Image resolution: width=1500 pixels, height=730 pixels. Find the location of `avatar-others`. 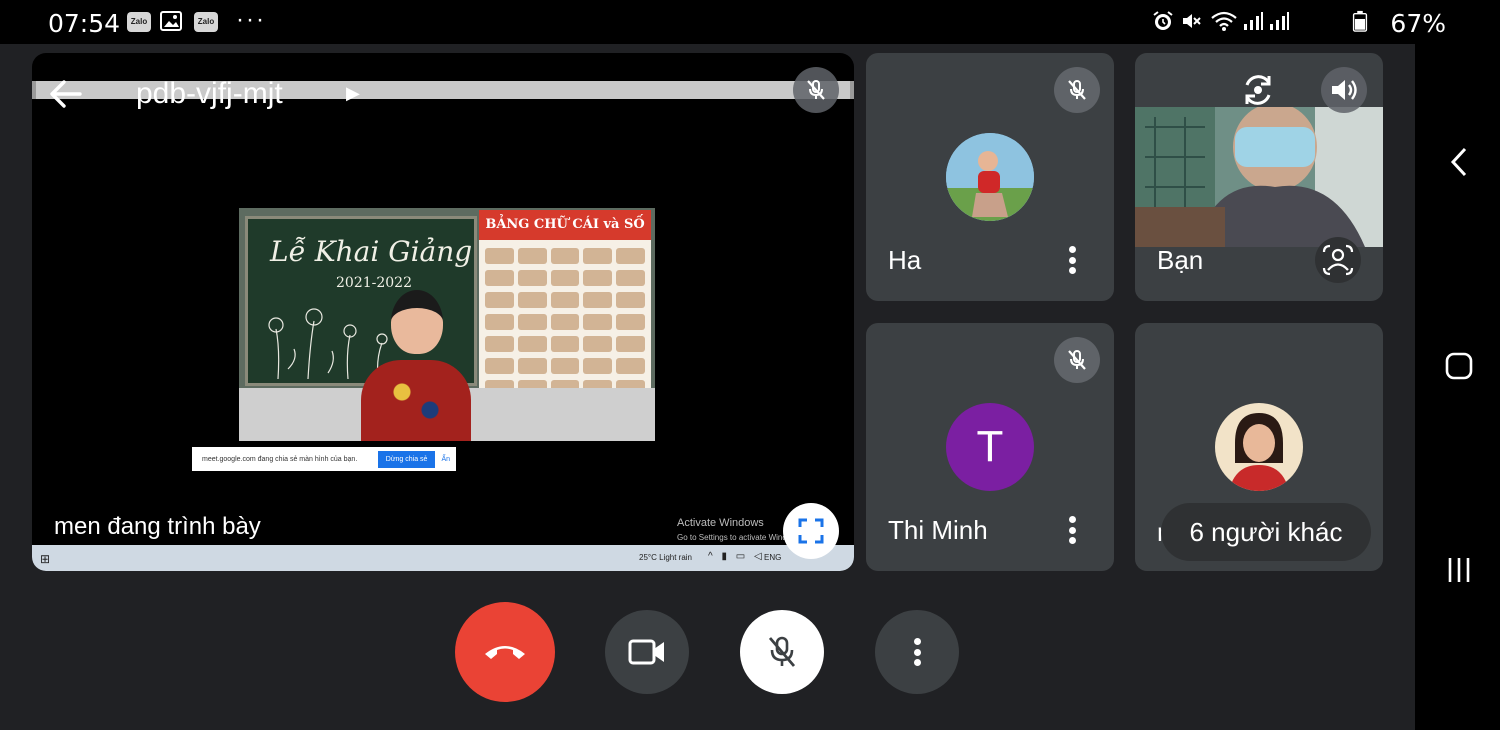

avatar-others is located at coordinates (1259, 447).